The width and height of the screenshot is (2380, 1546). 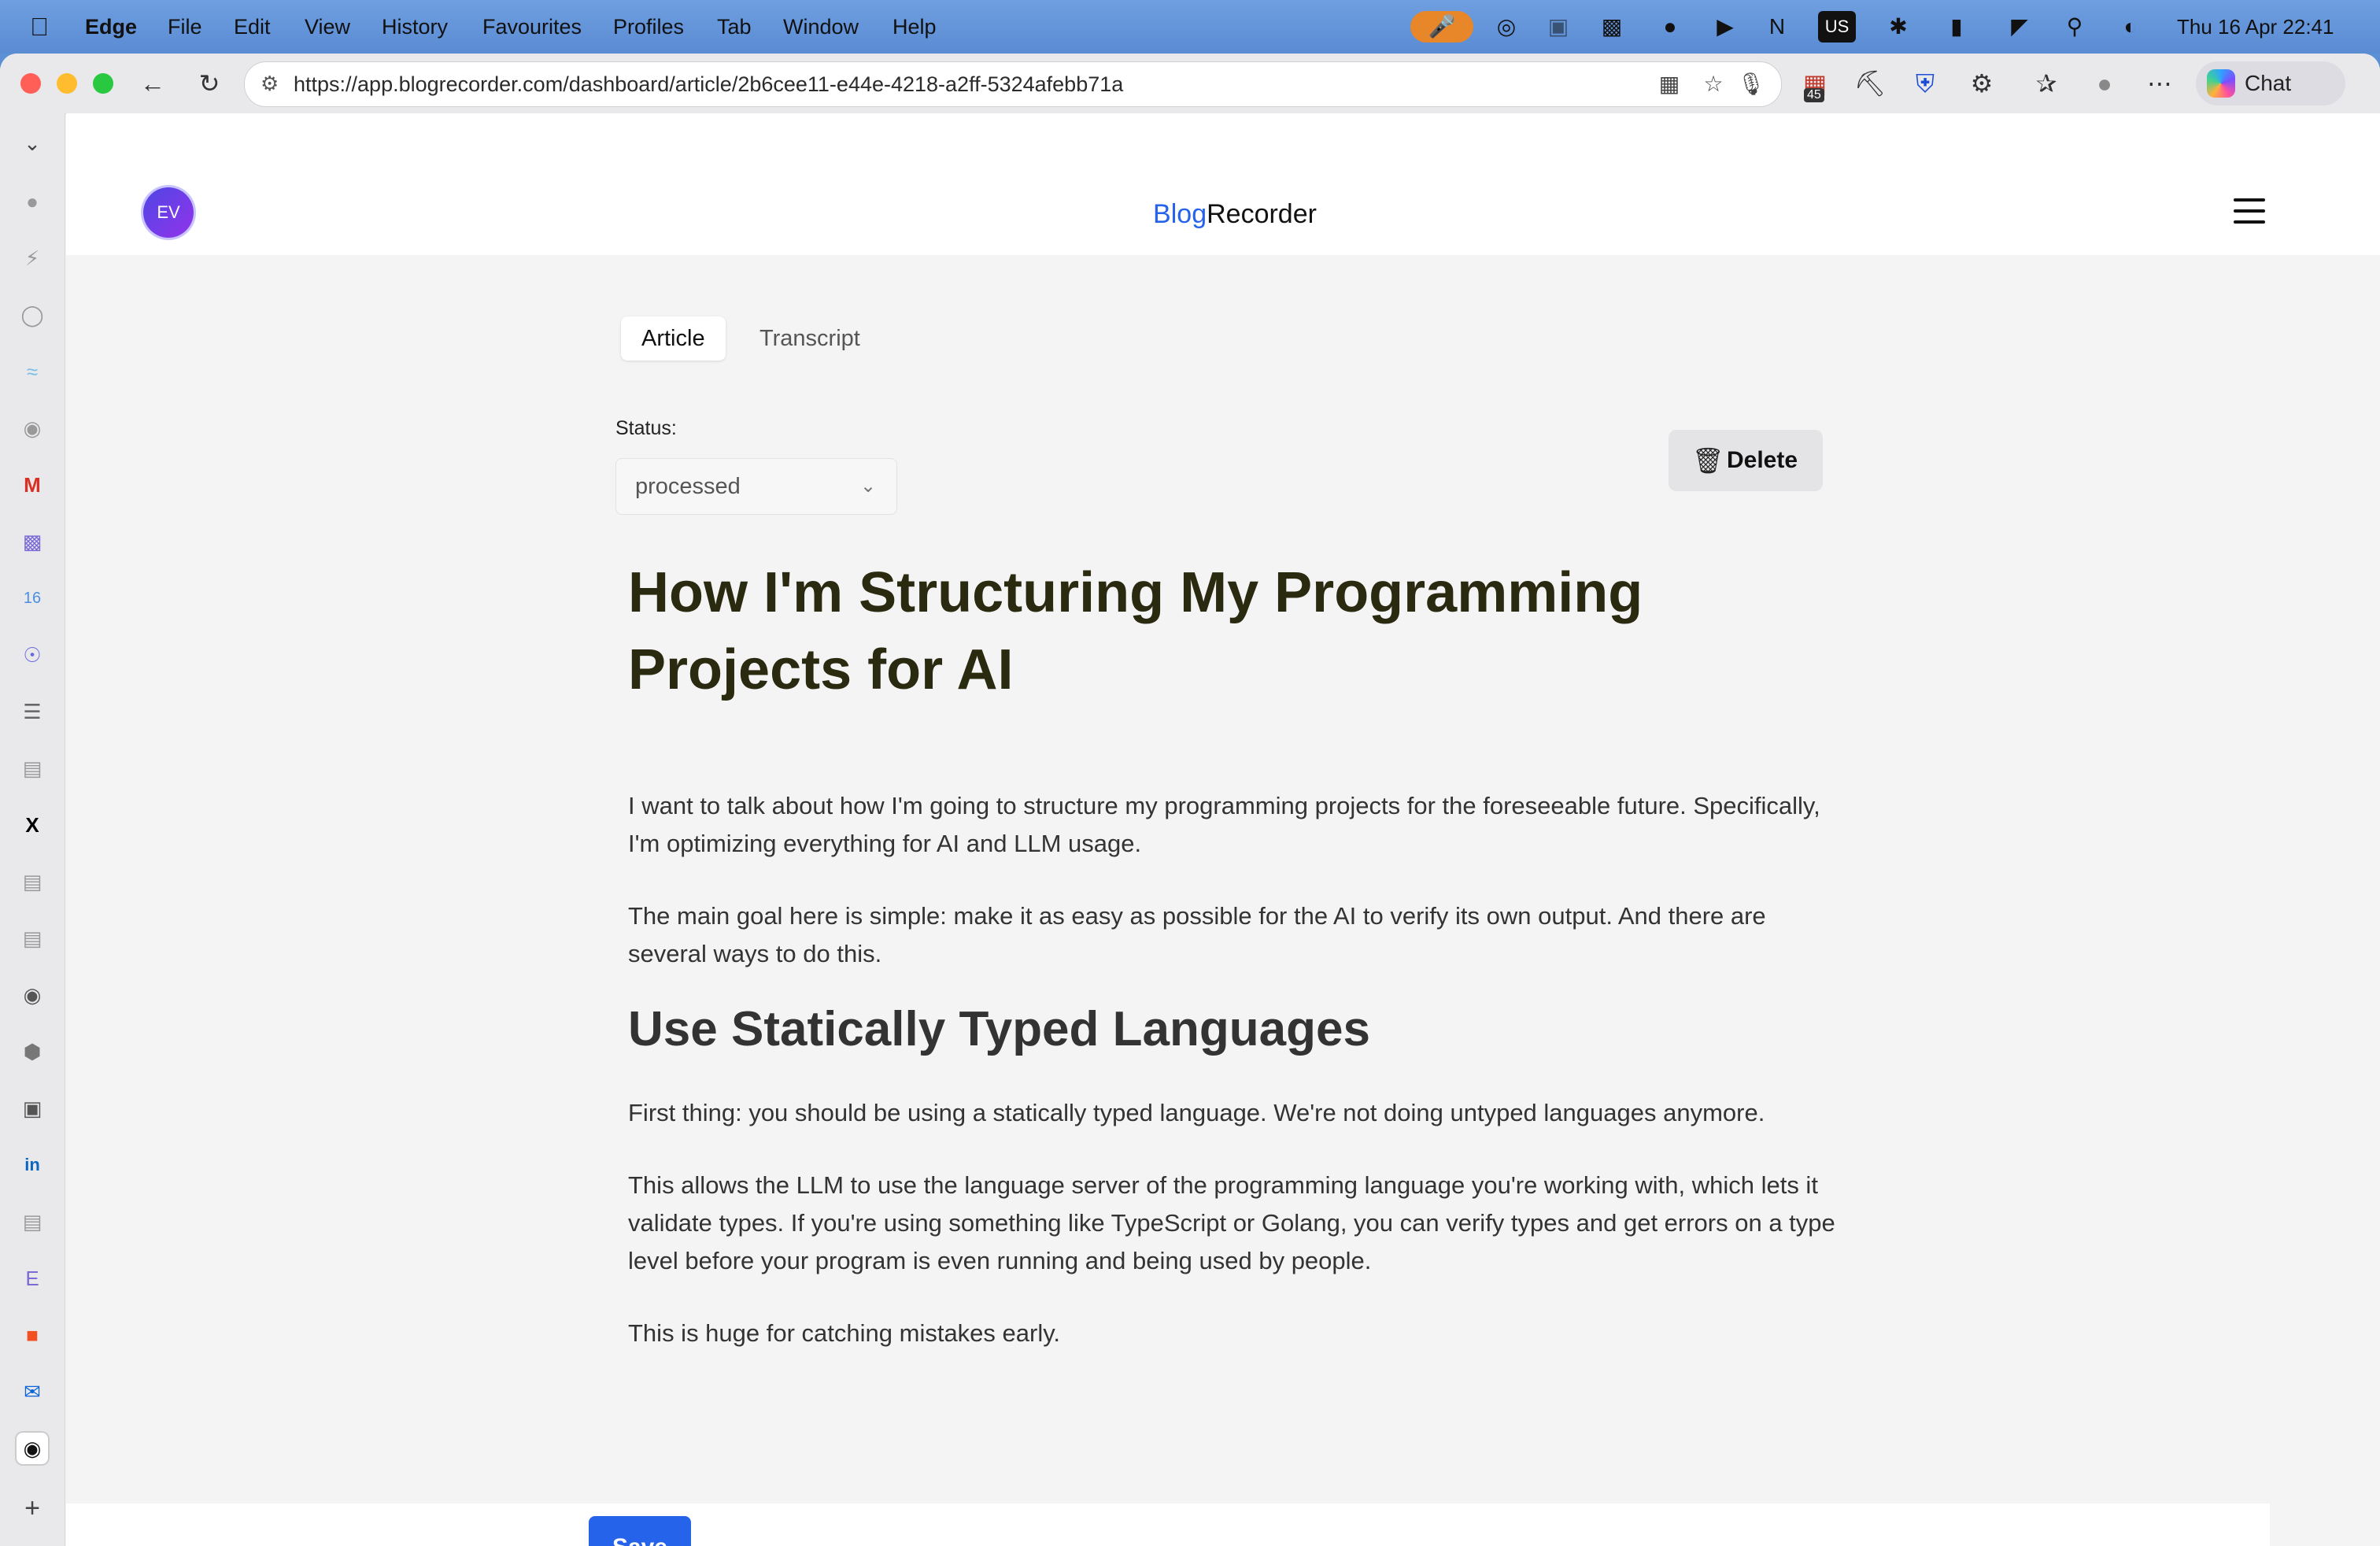 What do you see at coordinates (32, 825) in the screenshot?
I see `x-twitter-icon: X` at bounding box center [32, 825].